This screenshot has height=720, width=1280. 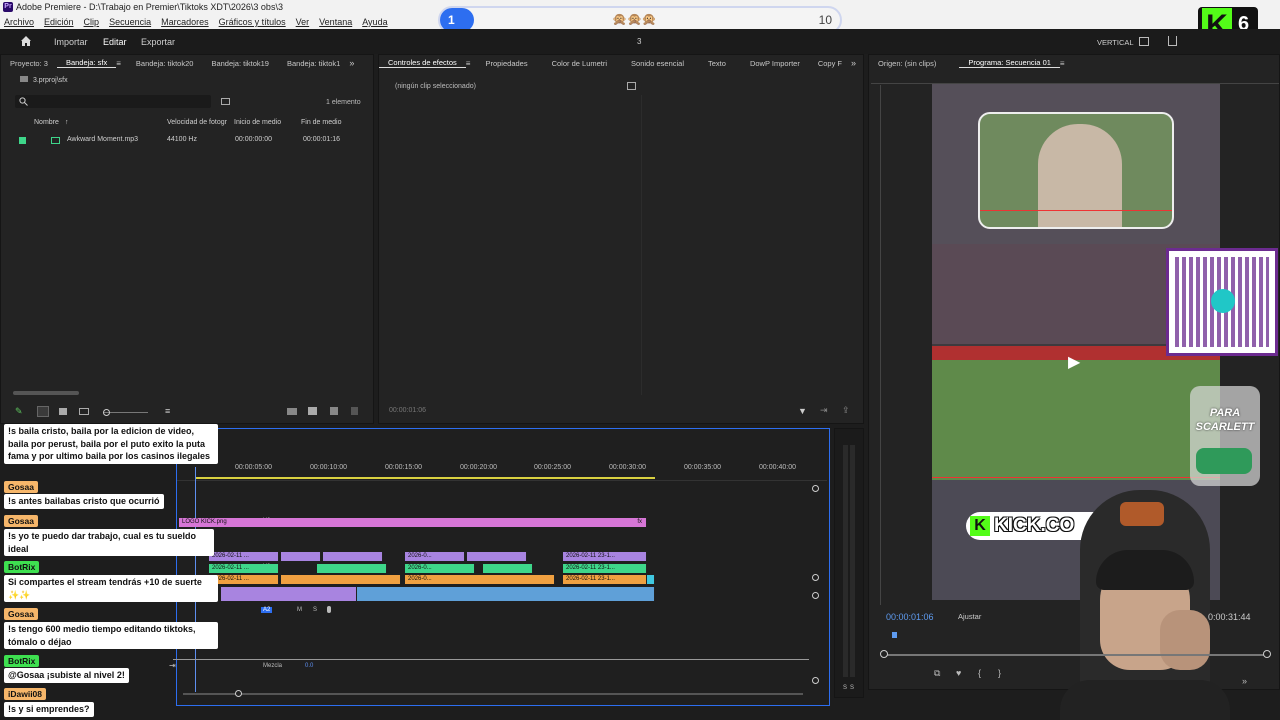 What do you see at coordinates (910, 617) in the screenshot?
I see `program-timecode: 00:00:01:06` at bounding box center [910, 617].